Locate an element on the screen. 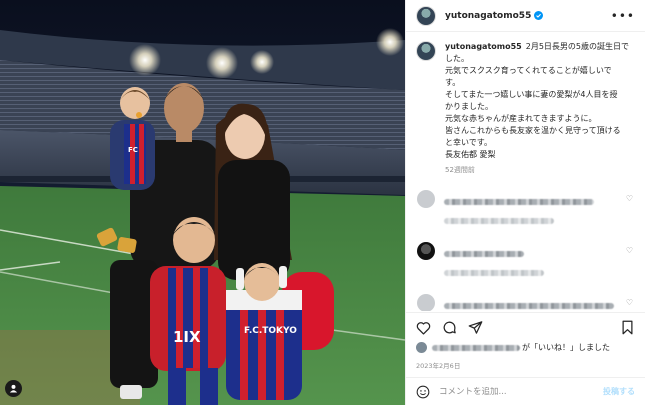 The width and height of the screenshot is (645, 405). caption-line: す。 is located at coordinates (453, 82).